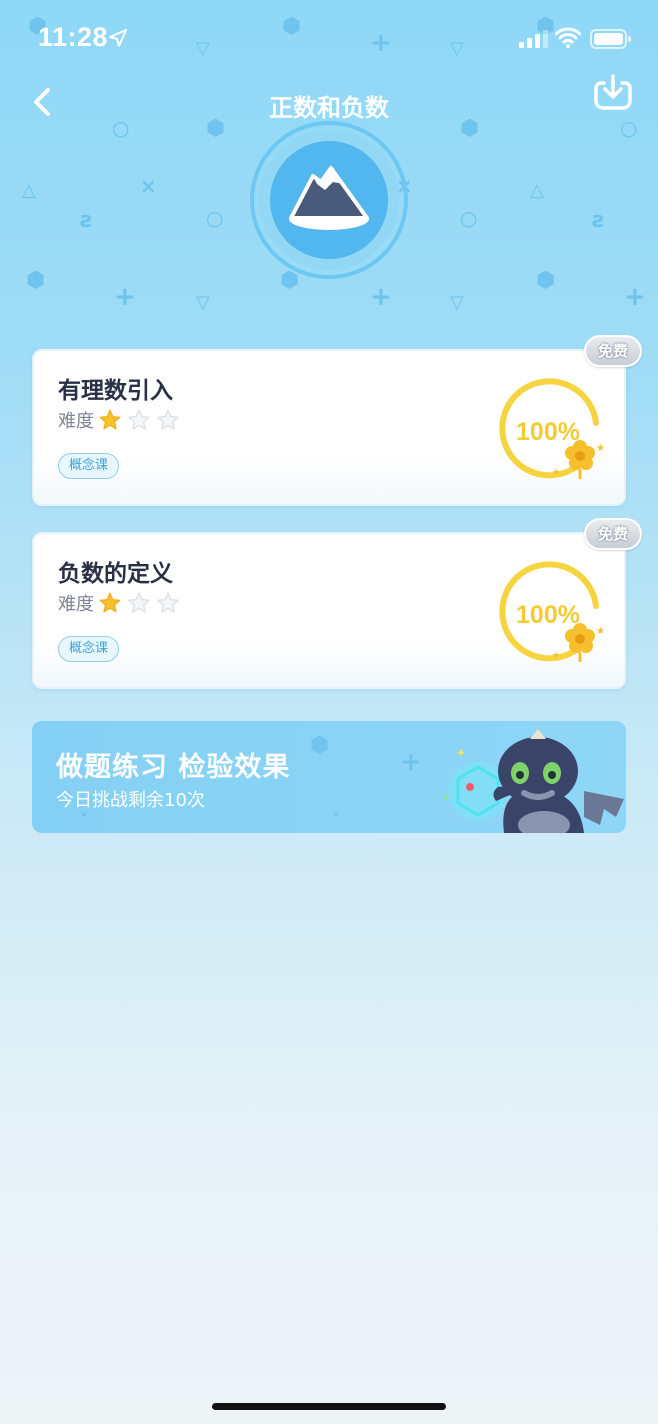 Image resolution: width=658 pixels, height=1424 pixels. Describe the element at coordinates (533, 781) in the screenshot. I see `dragon-mascot-icon: ✦ ✦` at that location.